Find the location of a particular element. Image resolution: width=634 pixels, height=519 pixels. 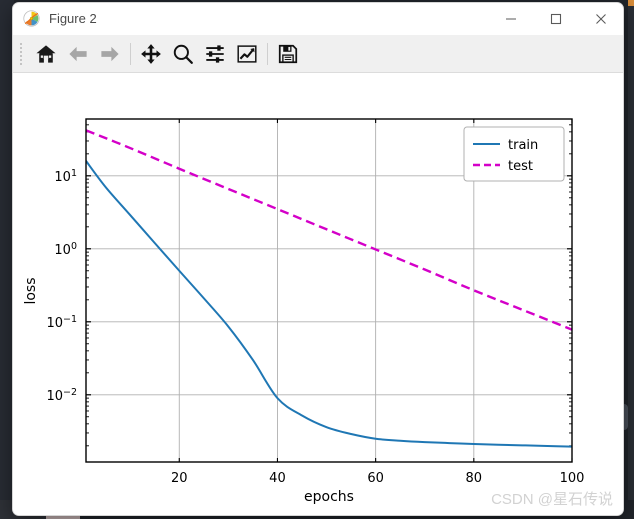

floppy-disk-icon is located at coordinates (288, 53).